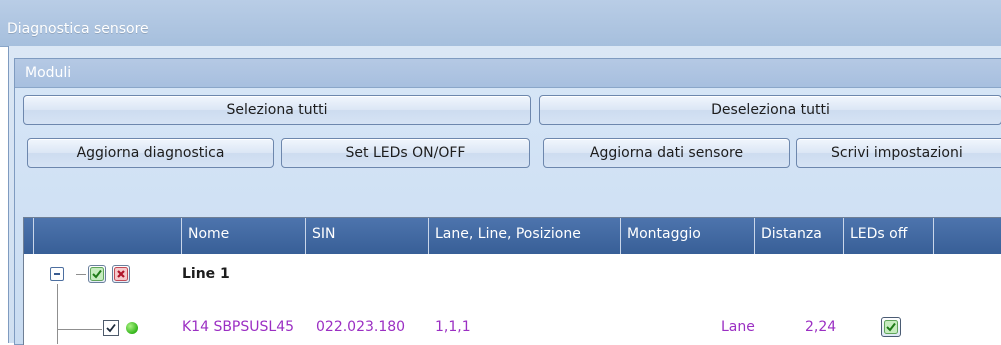  What do you see at coordinates (525, 236) in the screenshot?
I see `col-header-lane-line-posizione: Lane, Line, Posizione` at bounding box center [525, 236].